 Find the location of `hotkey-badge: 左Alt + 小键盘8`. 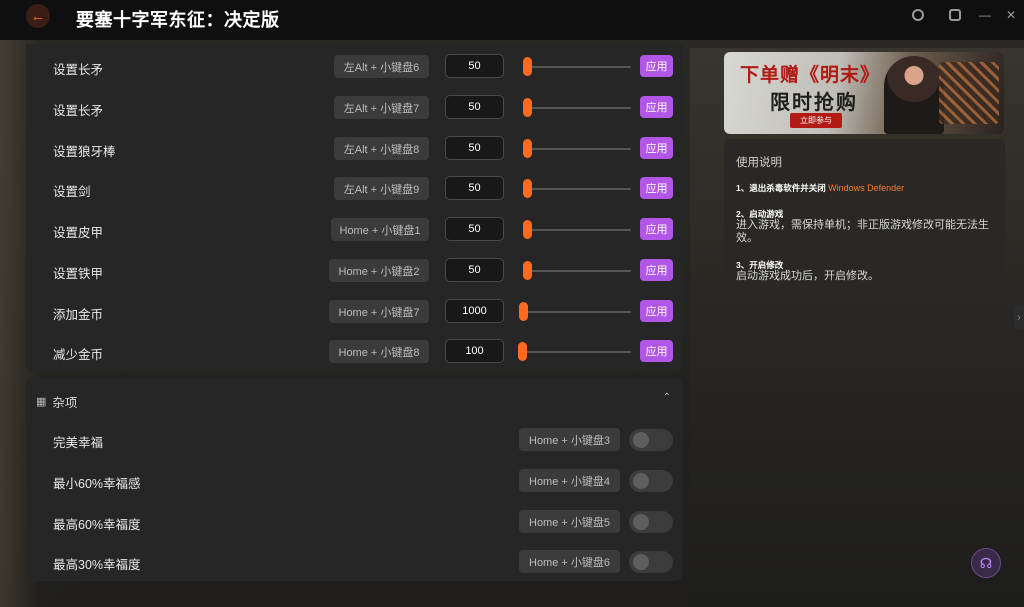

hotkey-badge: 左Alt + 小键盘8 is located at coordinates (381, 148).